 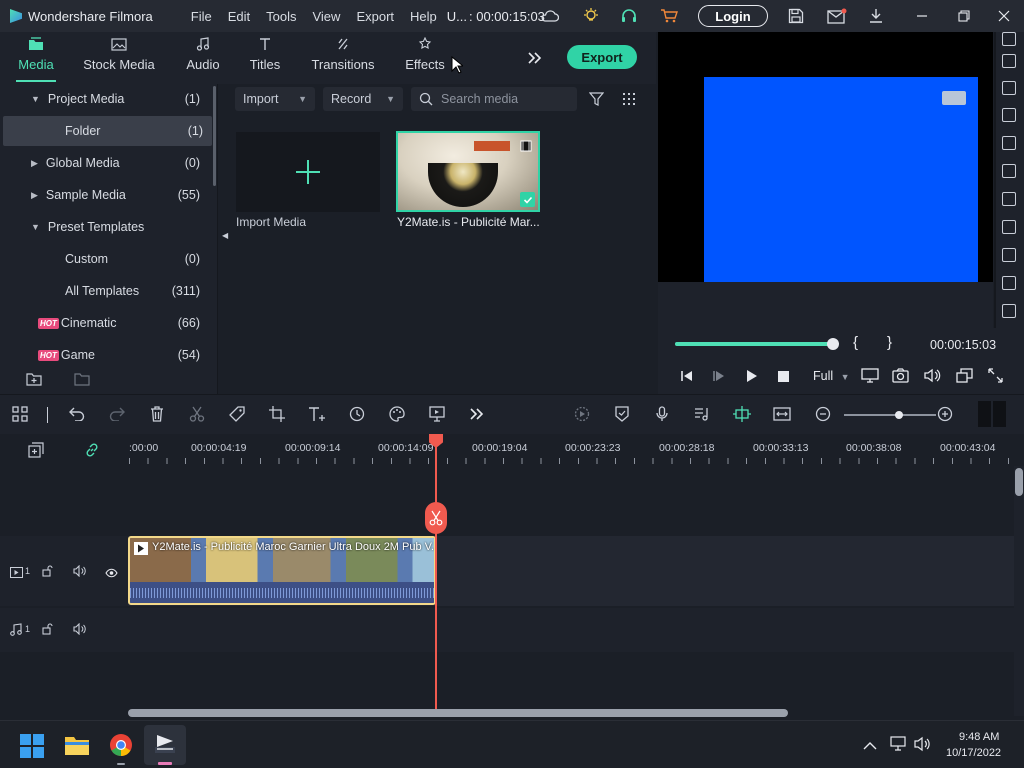 What do you see at coordinates (119, 58) in the screenshot?
I see `tab-stock-media: Stock Media` at bounding box center [119, 58].